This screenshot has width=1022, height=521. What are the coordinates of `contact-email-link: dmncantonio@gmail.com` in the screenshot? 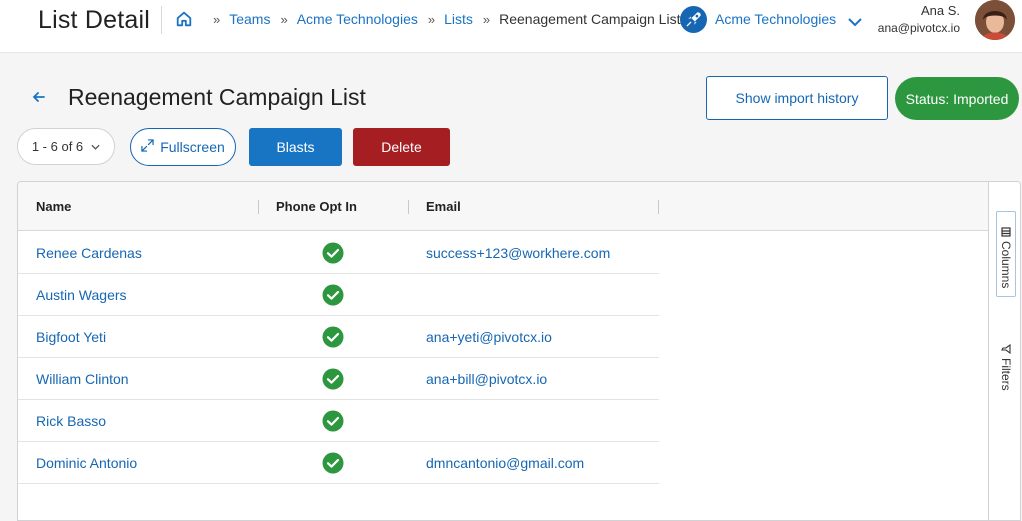 It's located at (505, 463).